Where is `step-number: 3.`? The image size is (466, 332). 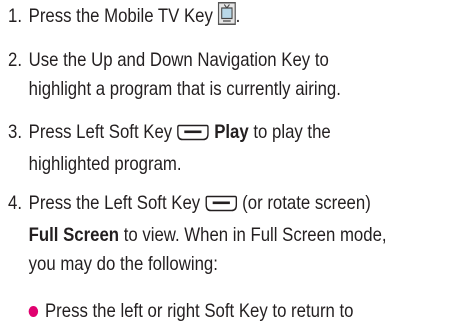
step-number: 3. is located at coordinates (15, 132).